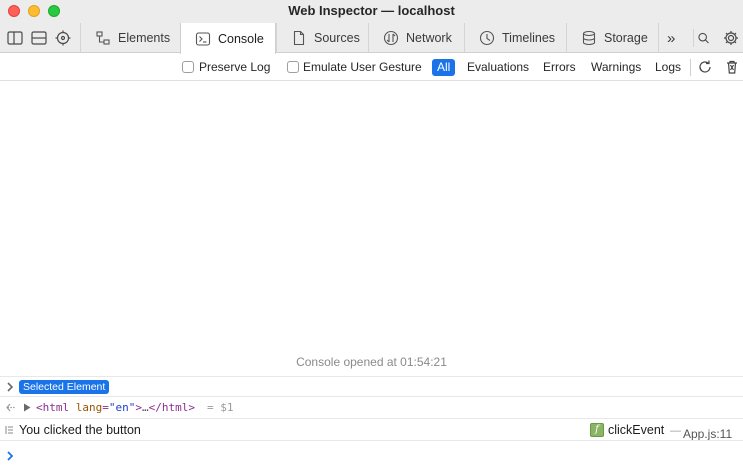  Describe the element at coordinates (299, 38) in the screenshot. I see `sources-icon` at that location.